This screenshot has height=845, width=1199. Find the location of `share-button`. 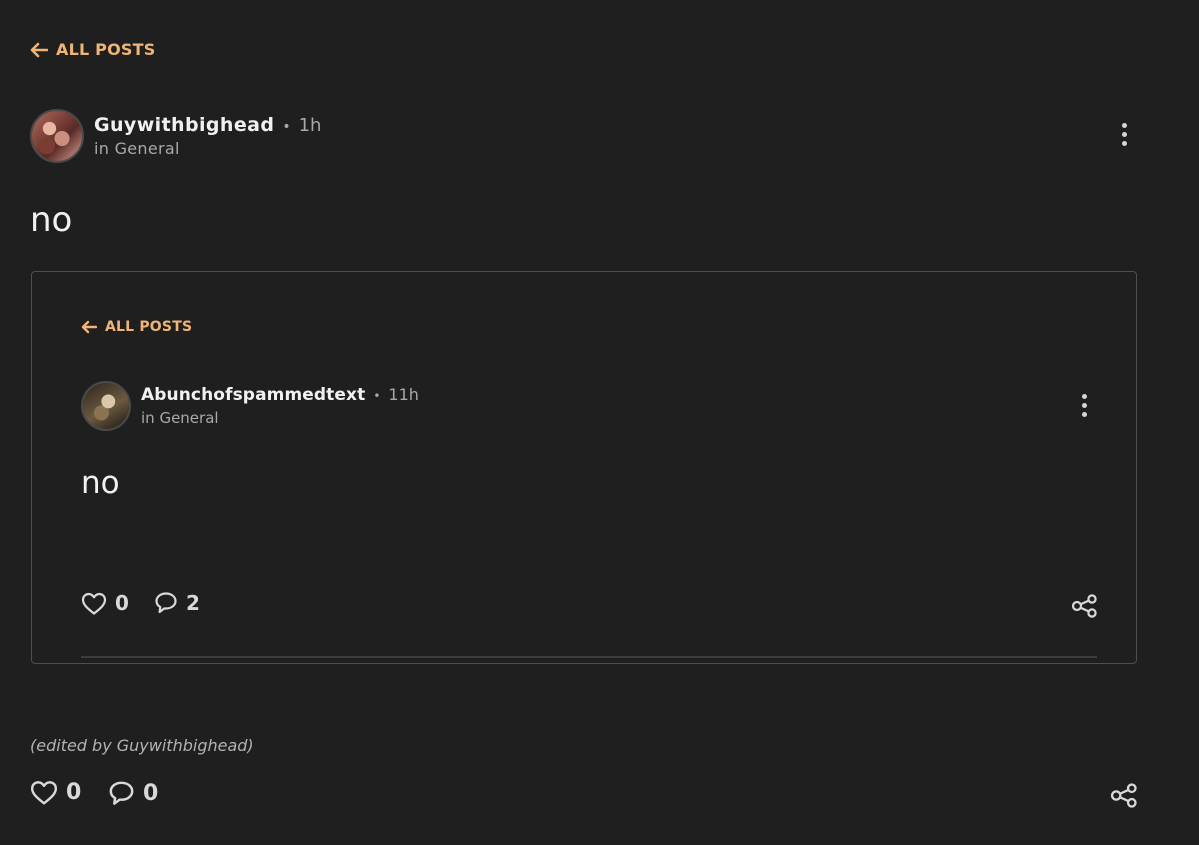

share-button is located at coordinates (1124, 795).